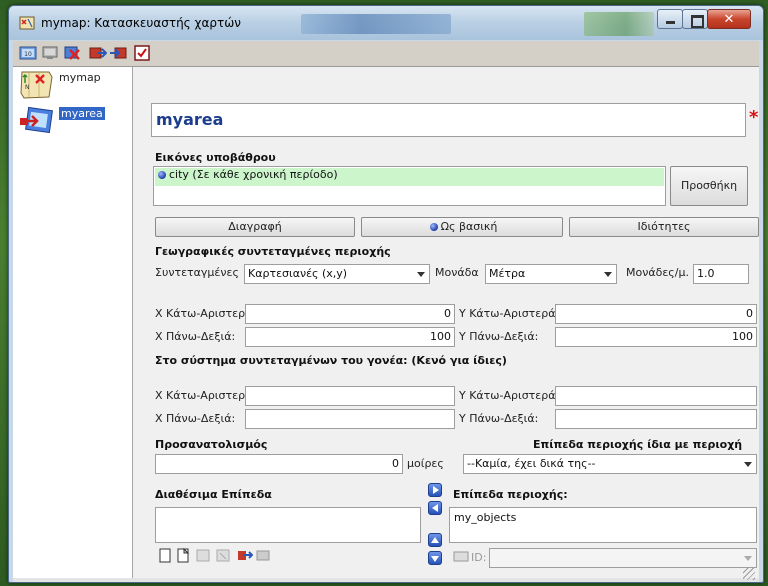 Image resolution: width=768 pixels, height=586 pixels. What do you see at coordinates (656, 396) in the screenshot?
I see `parent-y-bottom-left-field` at bounding box center [656, 396].